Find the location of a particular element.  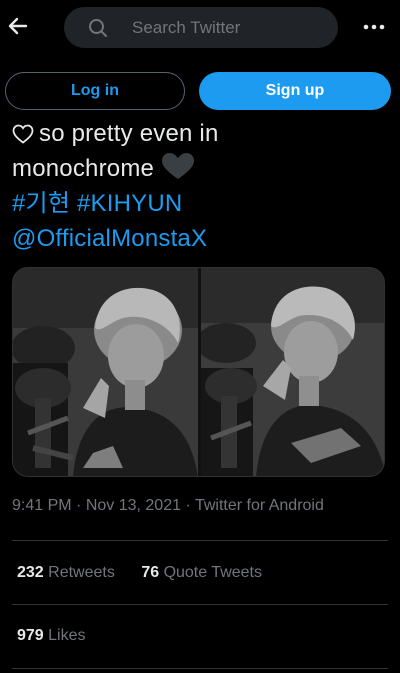

retweets-stat: 232 Retweets is located at coordinates (66, 573).